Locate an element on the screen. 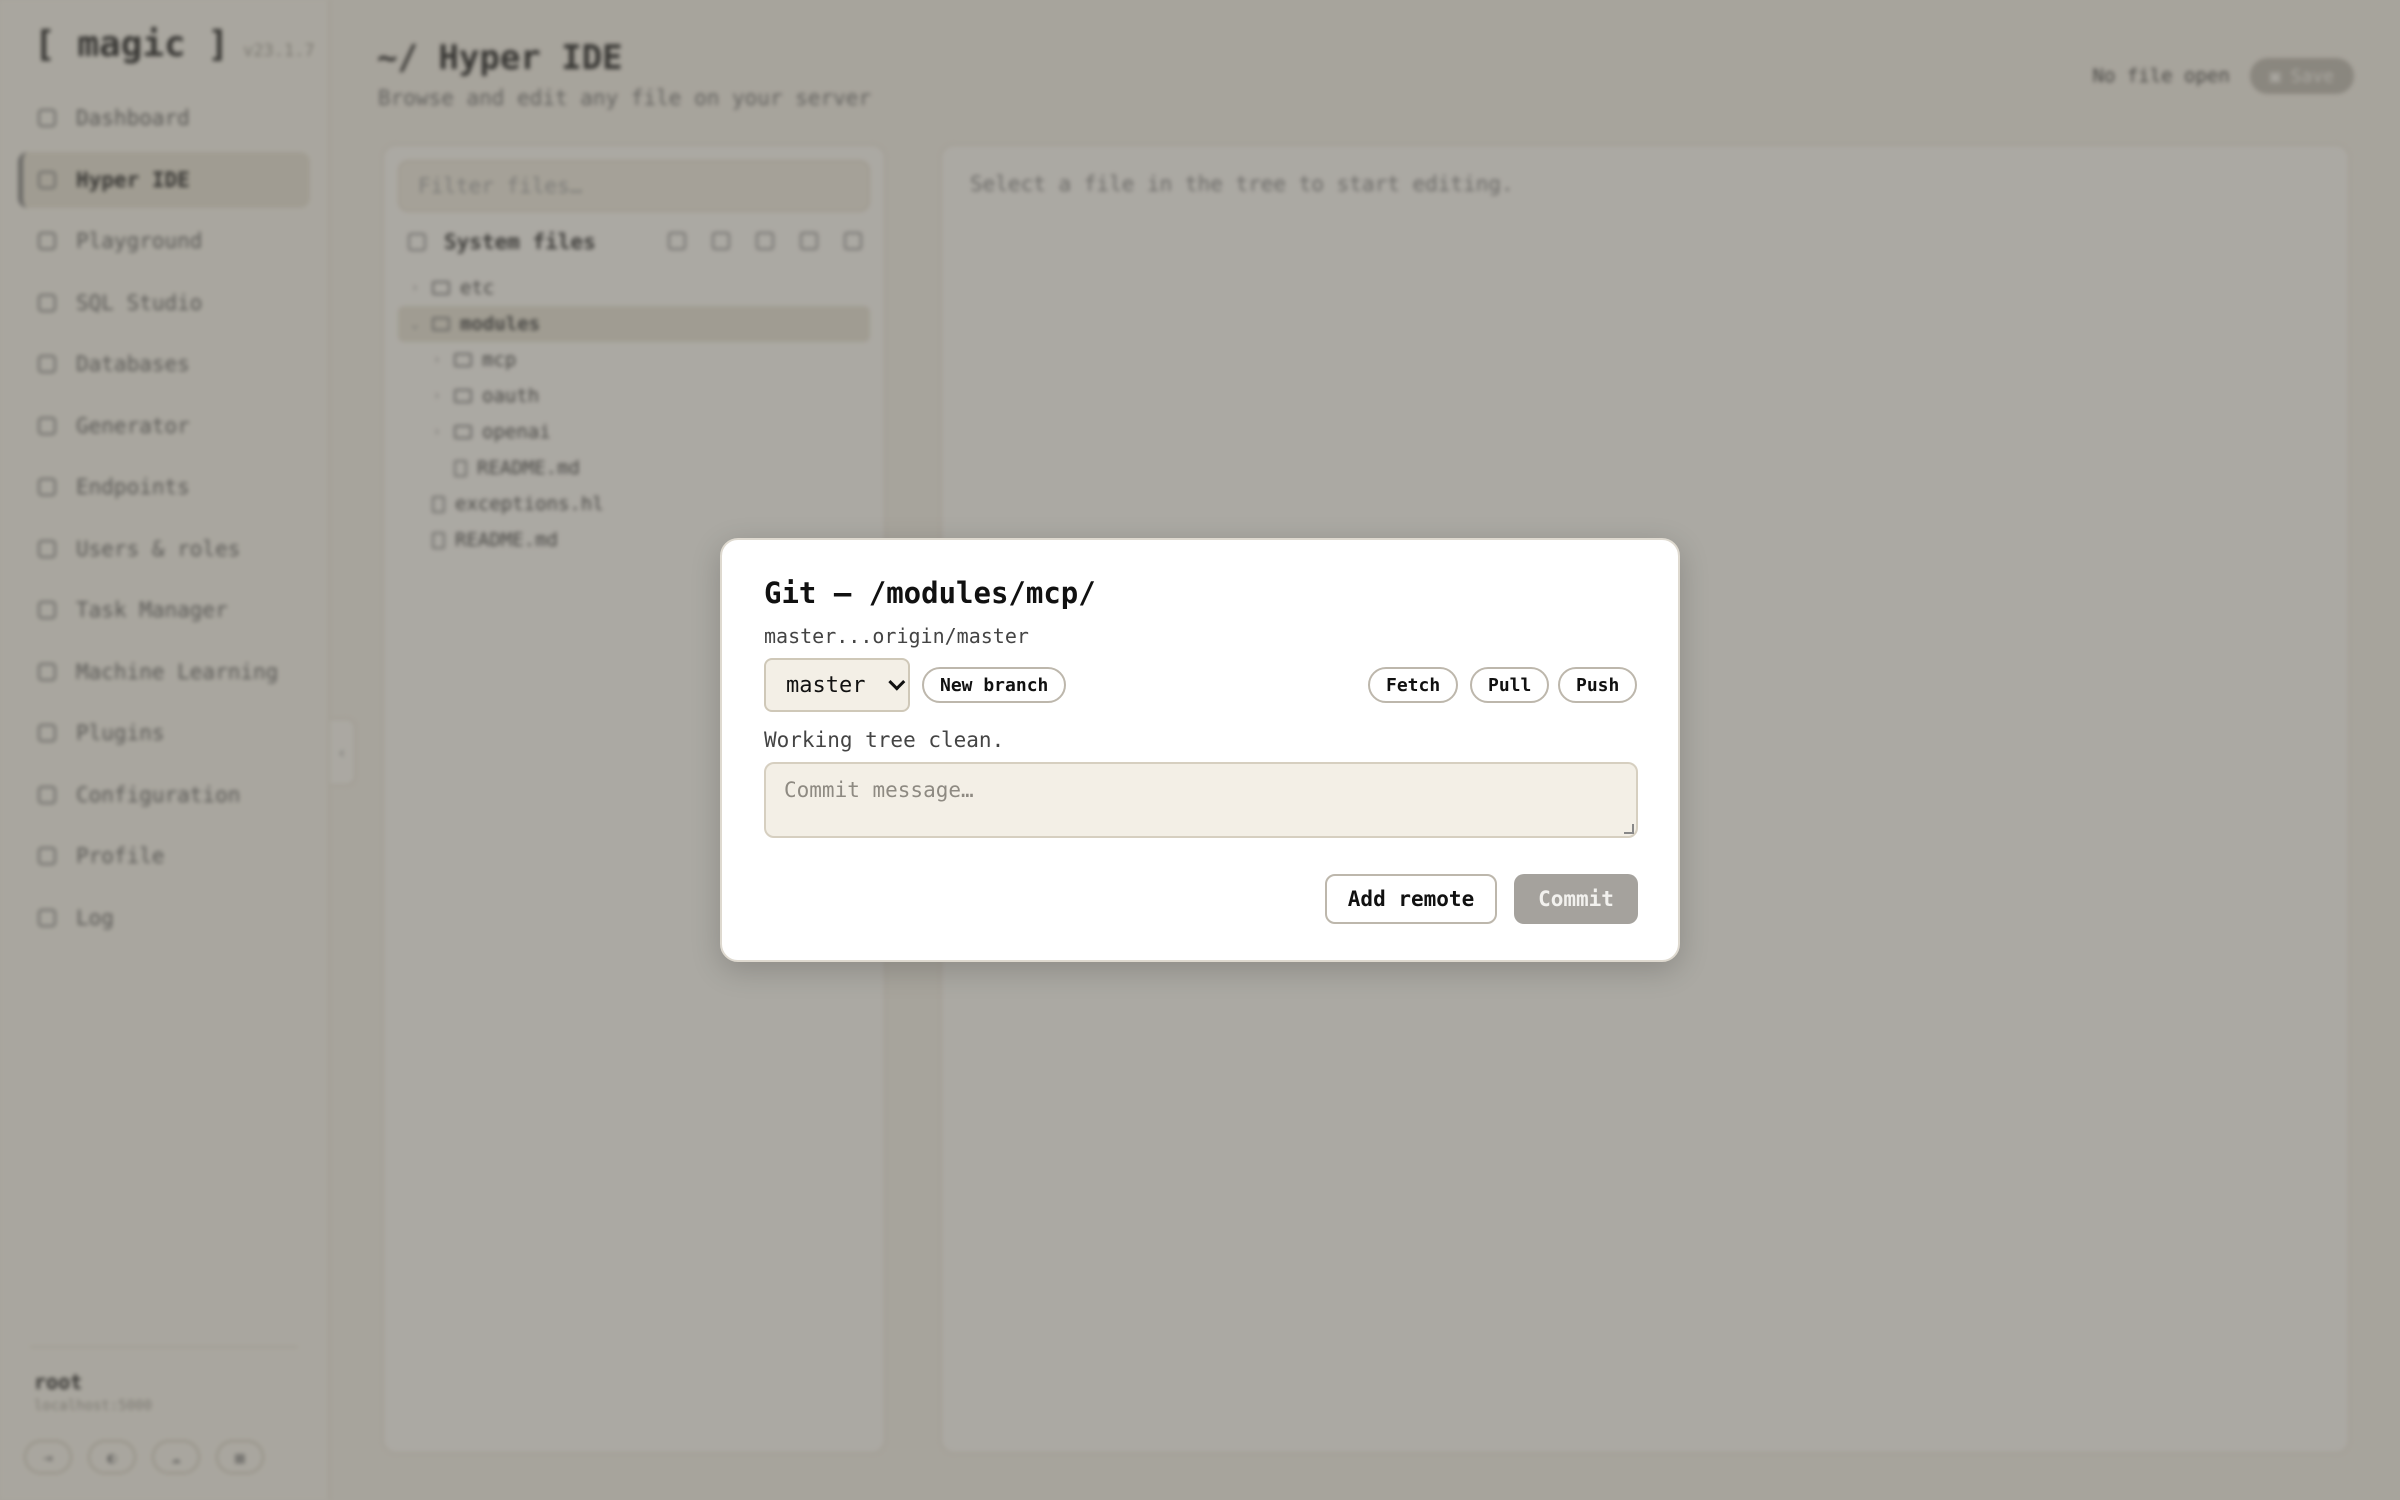  commit-button: Commit is located at coordinates (1576, 899).